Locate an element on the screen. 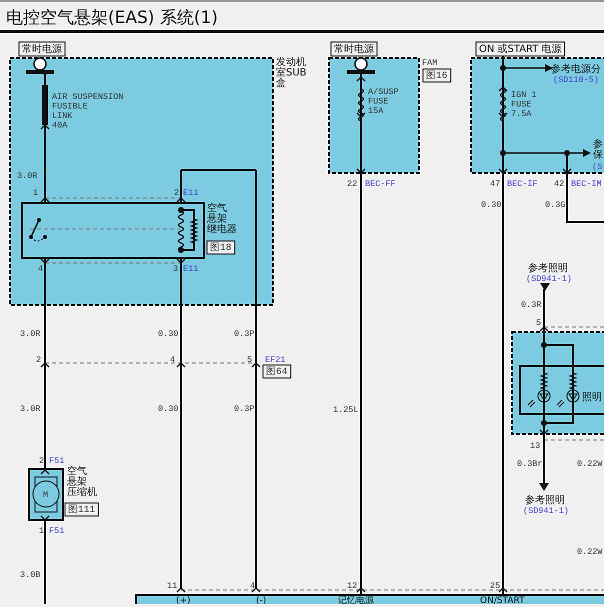 Image resolution: width=604 pixels, height=607 pixels. connector-code: BEC-FF is located at coordinates (380, 184).